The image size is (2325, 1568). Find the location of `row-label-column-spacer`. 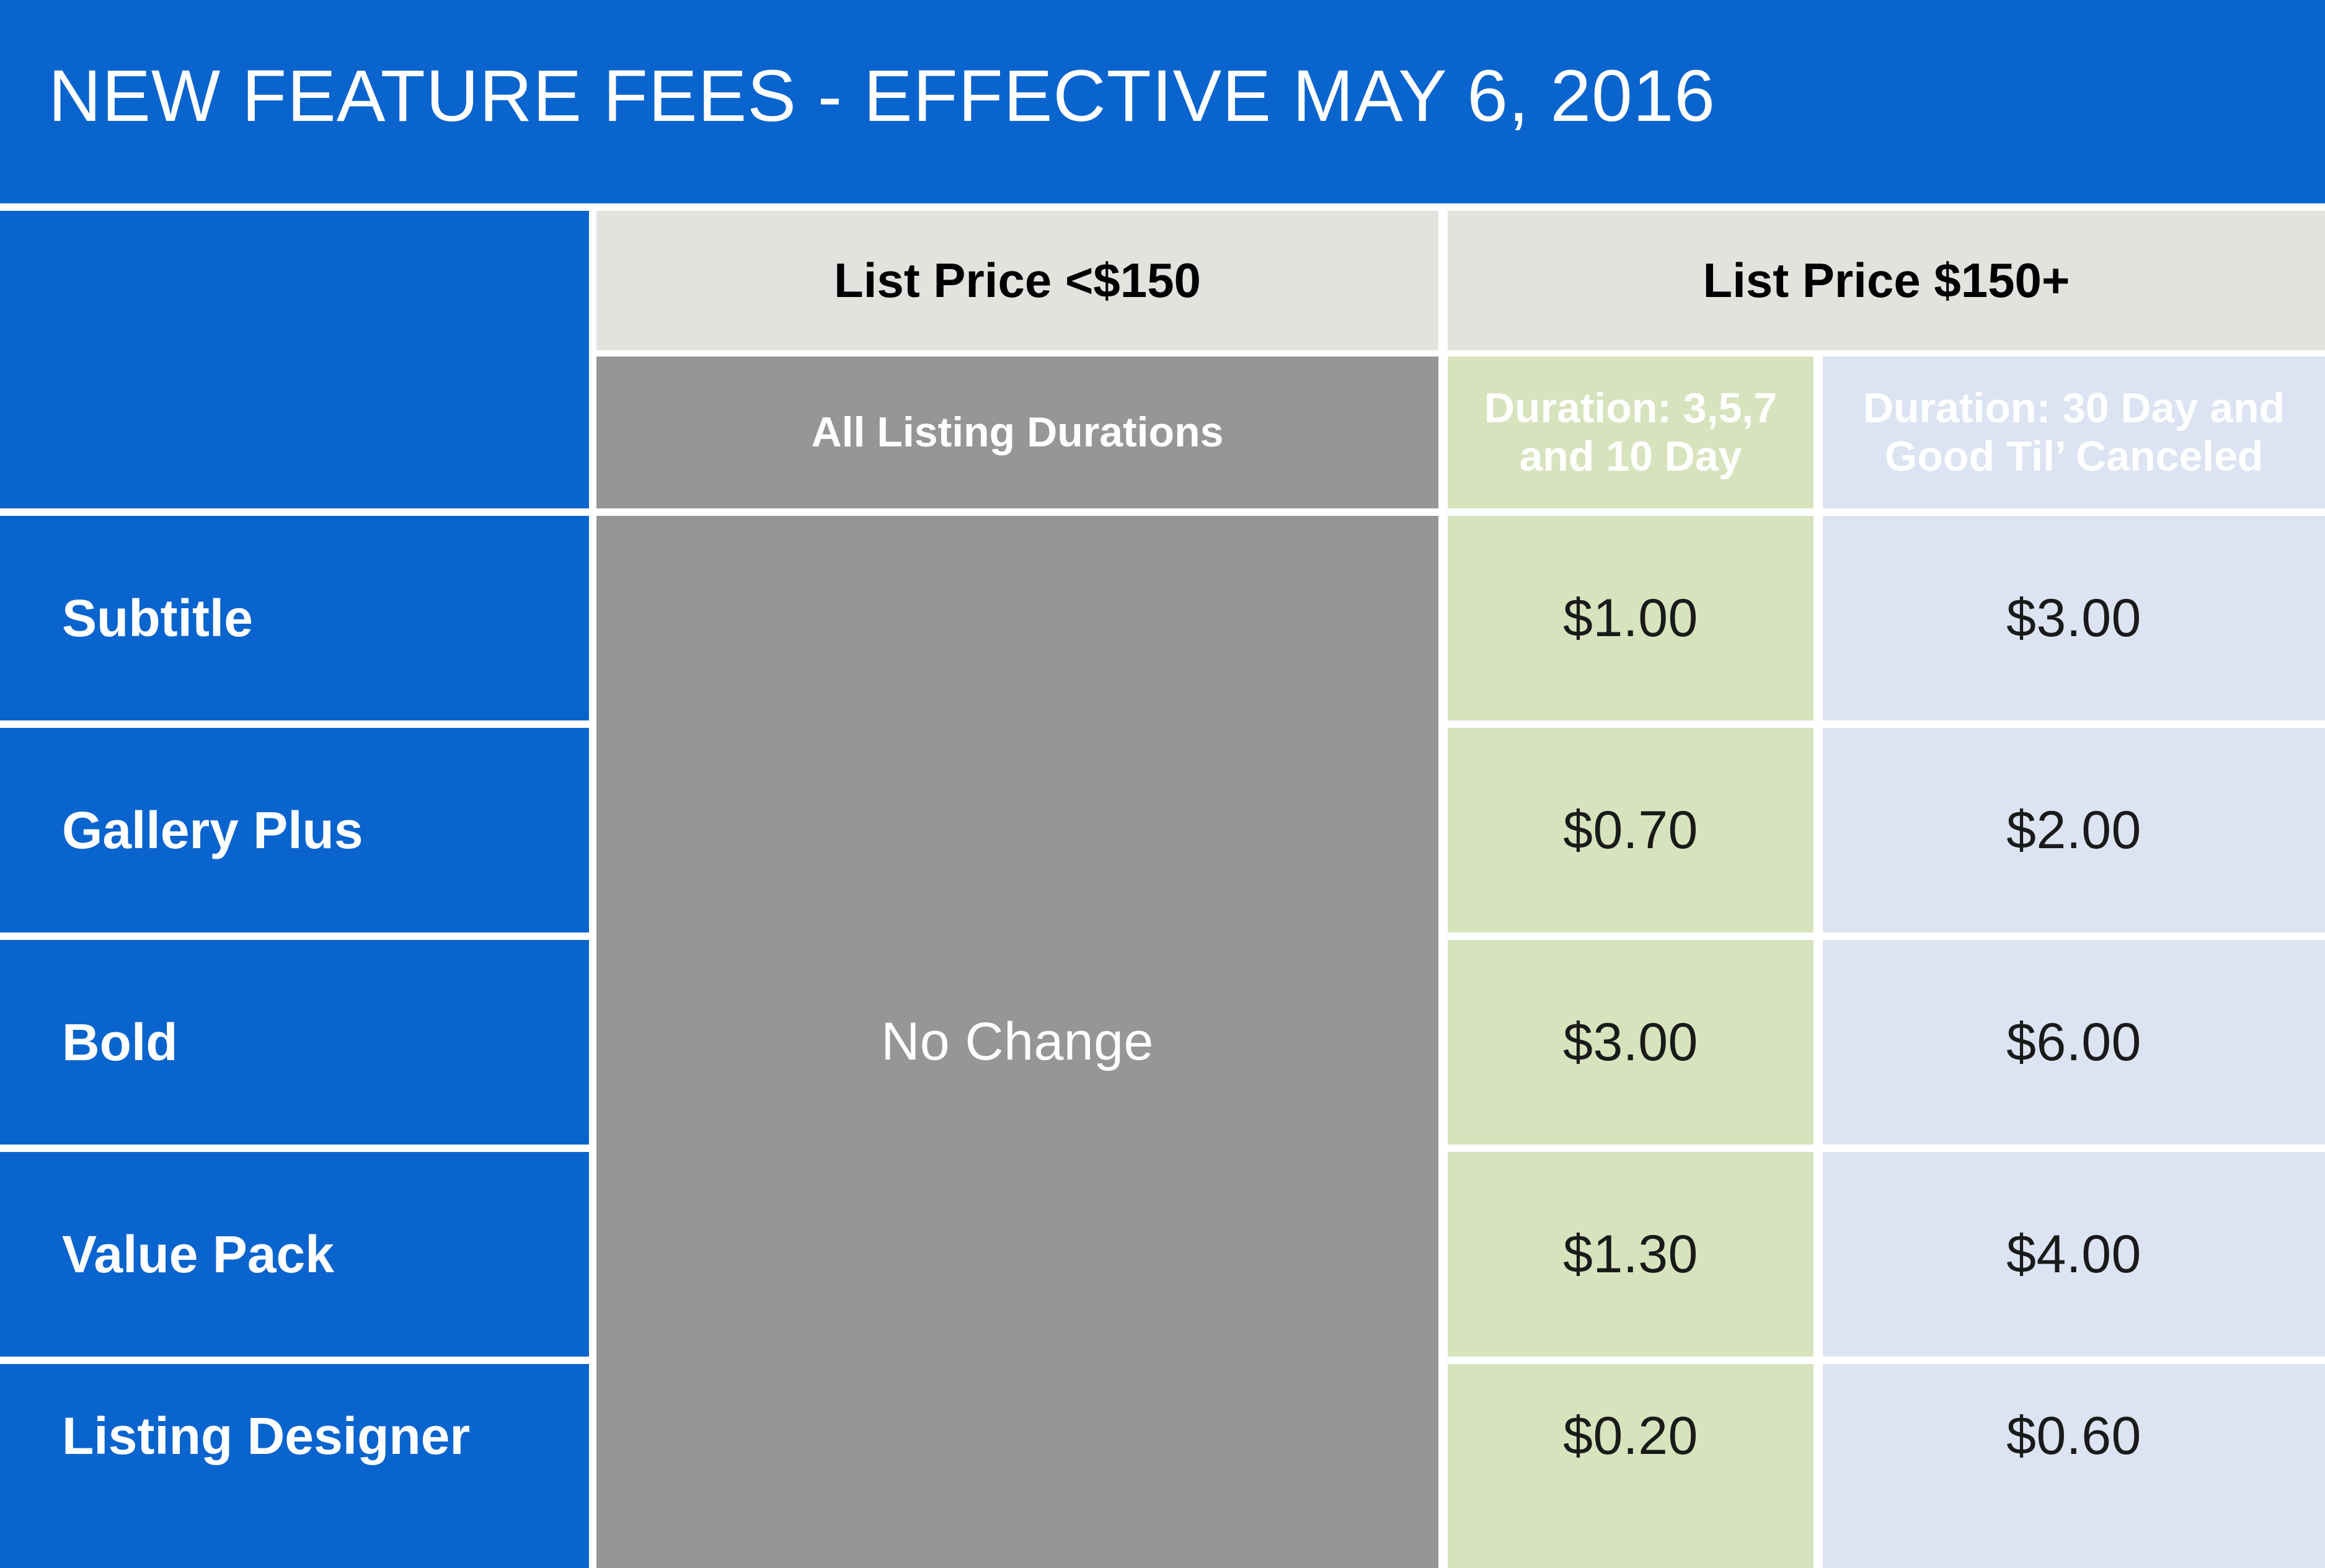

row-label-column-spacer is located at coordinates (294, 359).